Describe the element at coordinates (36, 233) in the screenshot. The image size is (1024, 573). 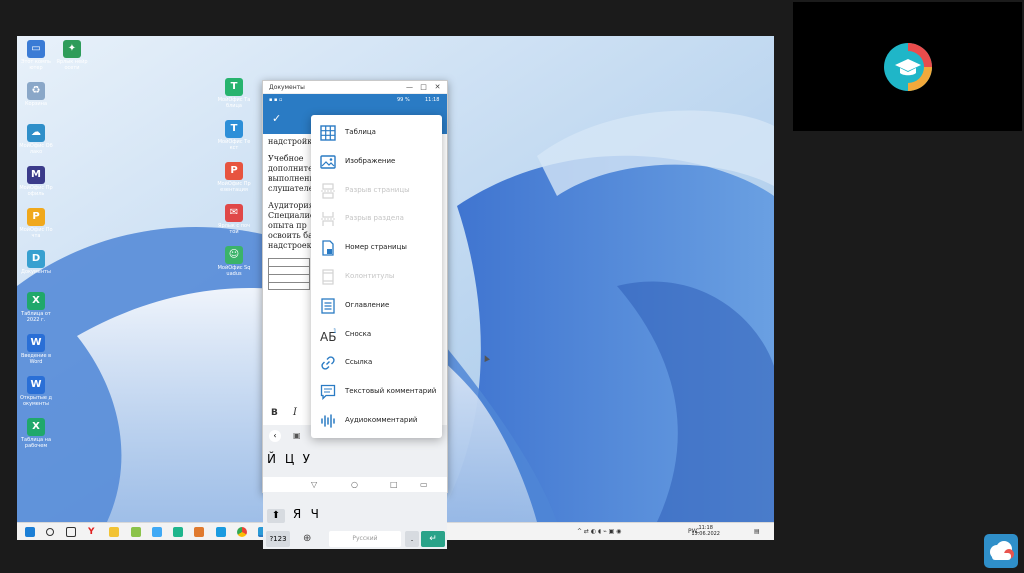
I see `desktop-icon-label: МойОфис Почта` at that location.